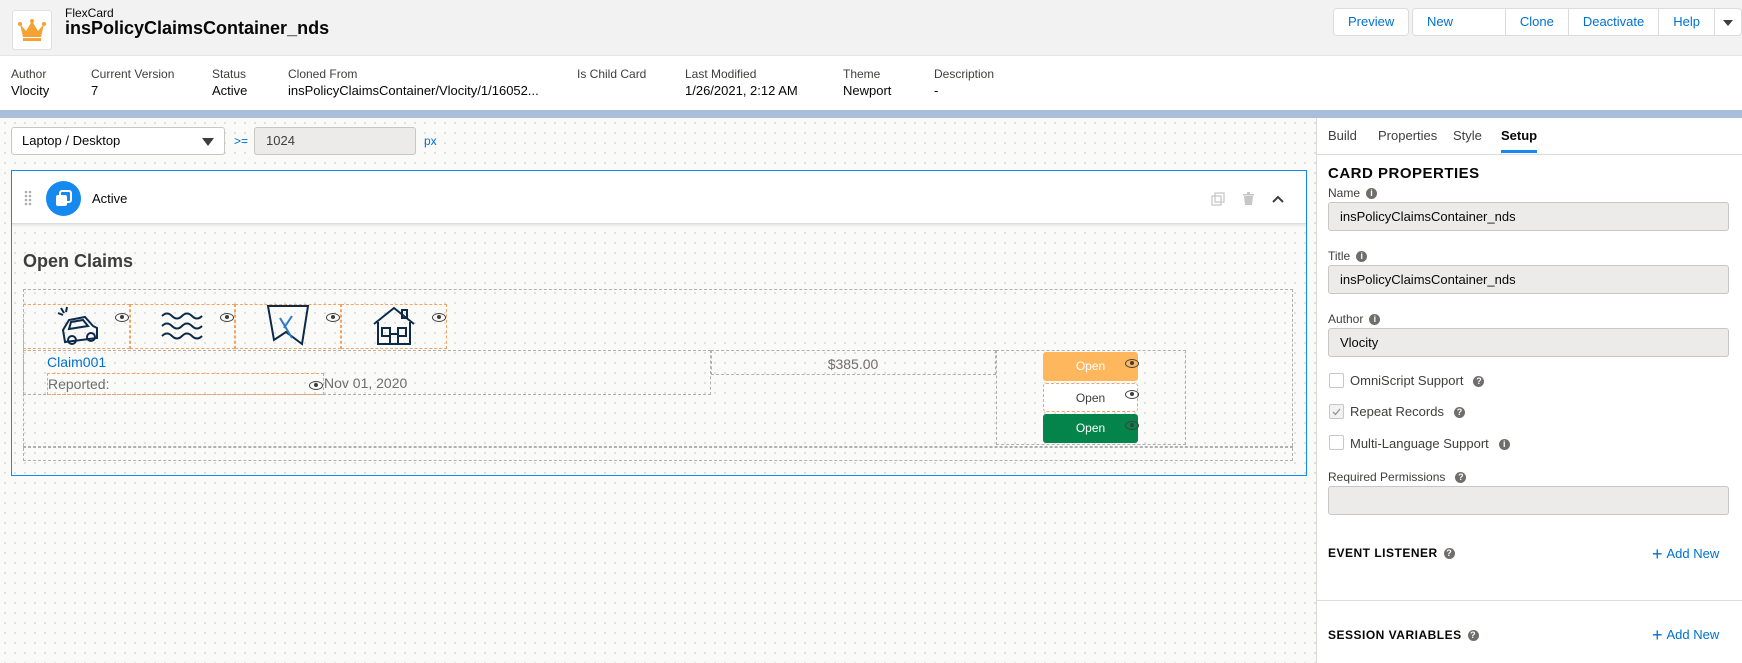  I want to click on chevron-down-icon, so click(1728, 22).